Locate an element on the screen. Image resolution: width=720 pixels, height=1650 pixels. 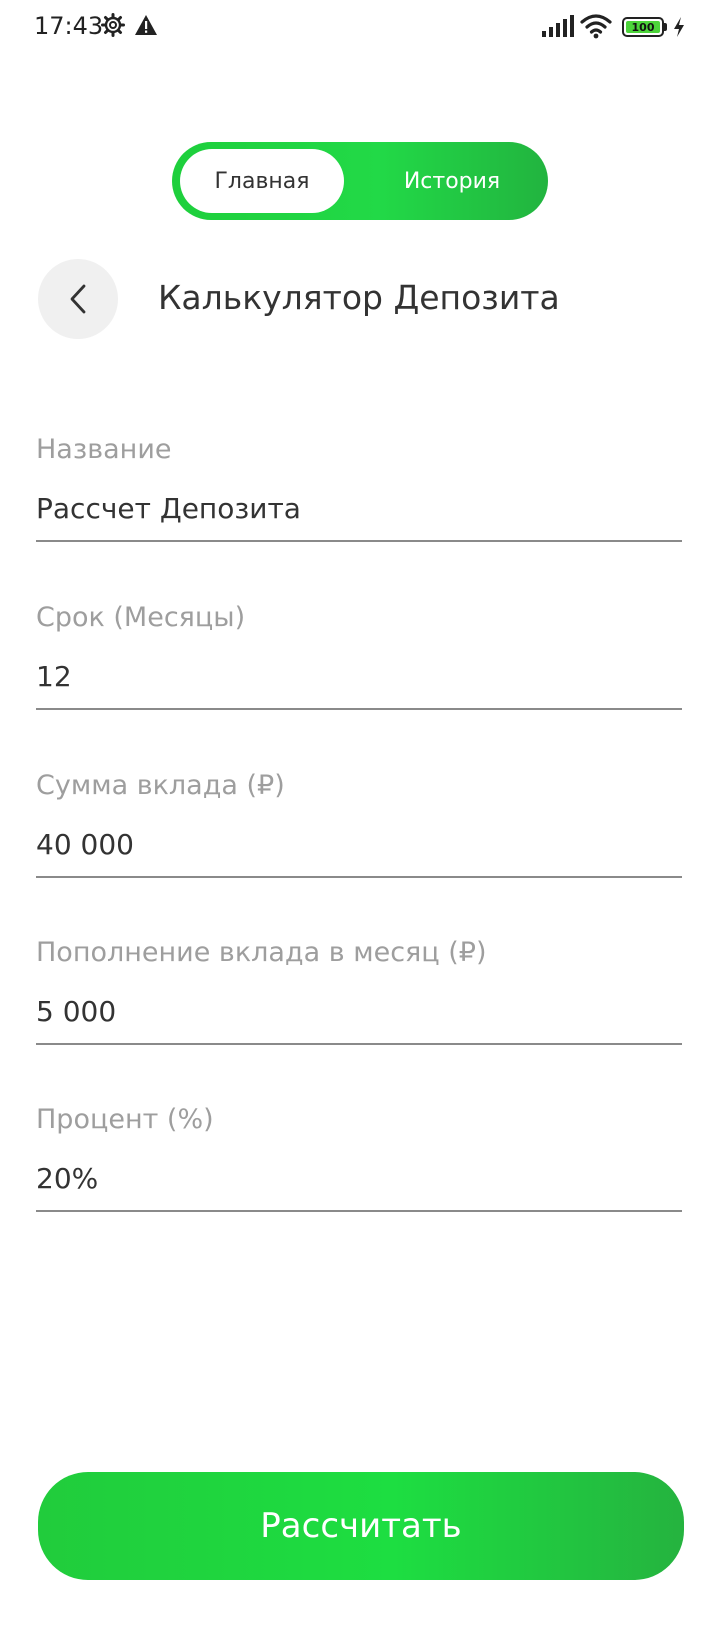
wifi-icon is located at coordinates (596, 26).